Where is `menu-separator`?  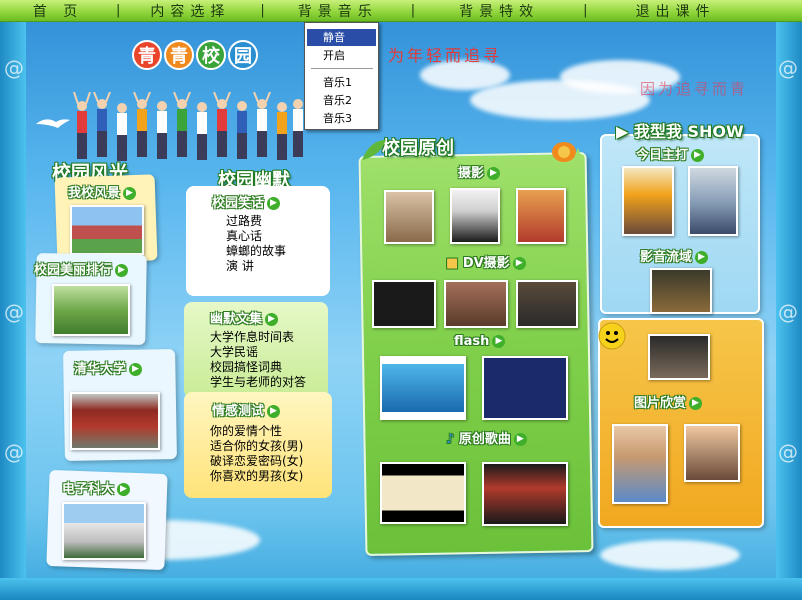 menu-separator is located at coordinates (342, 68).